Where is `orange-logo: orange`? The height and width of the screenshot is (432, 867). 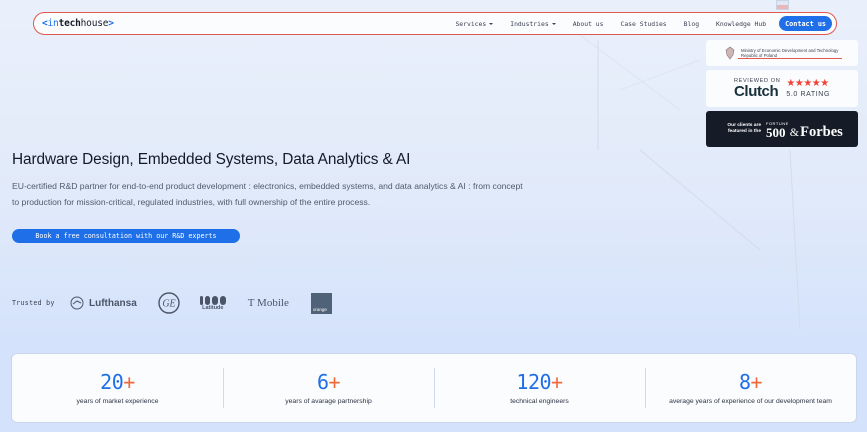 orange-logo: orange is located at coordinates (321, 303).